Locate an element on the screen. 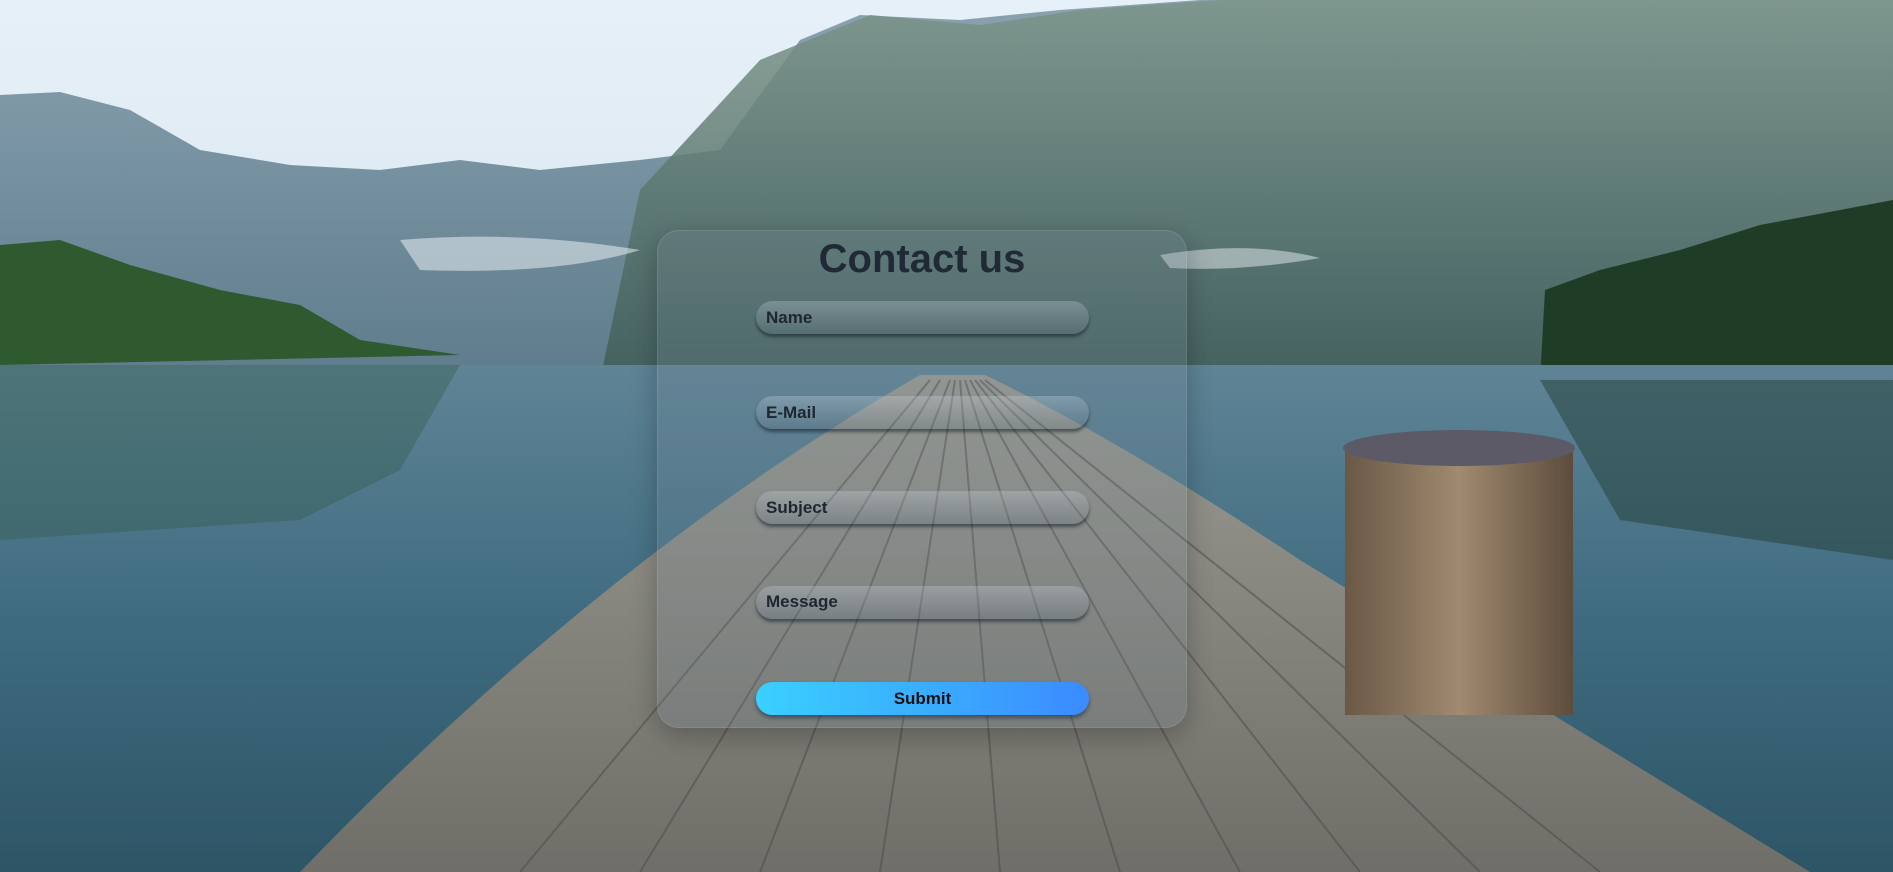 Image resolution: width=1893 pixels, height=872 pixels. name-input is located at coordinates (922, 317).